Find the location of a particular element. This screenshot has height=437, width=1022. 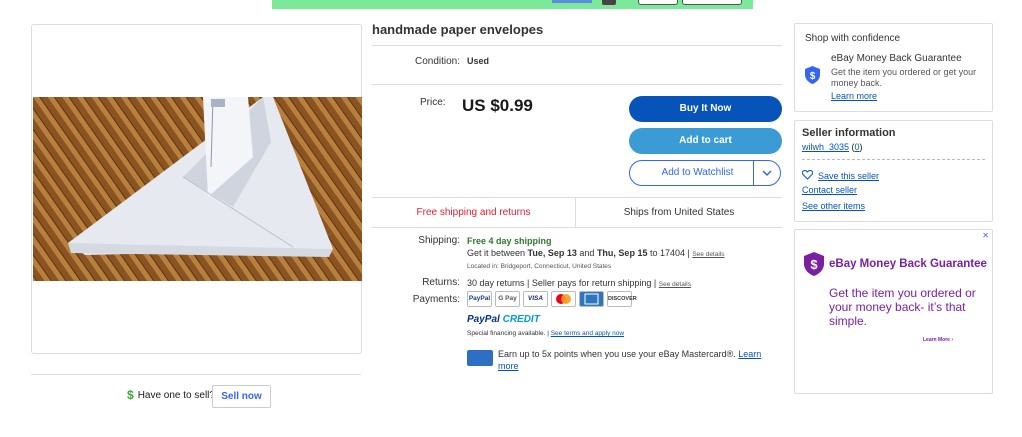

shipping-headline: Free 4 day shipping is located at coordinates (509, 241).